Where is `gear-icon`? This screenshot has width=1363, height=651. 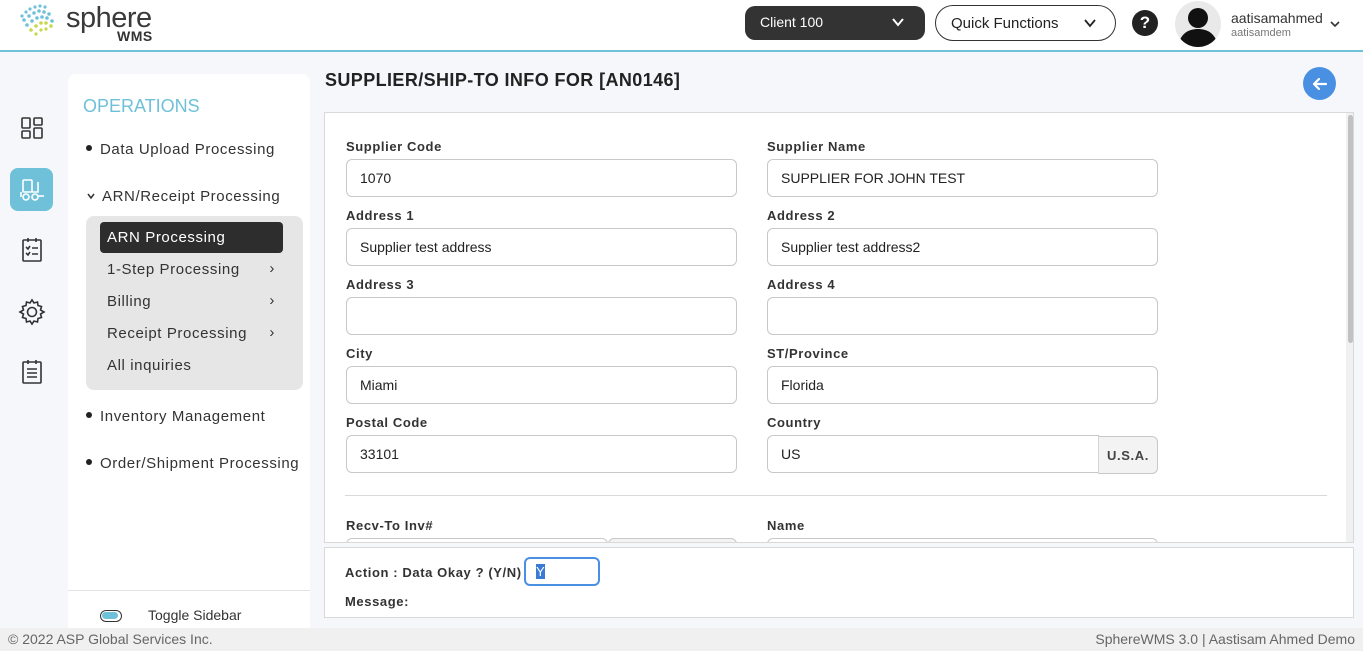 gear-icon is located at coordinates (31, 311).